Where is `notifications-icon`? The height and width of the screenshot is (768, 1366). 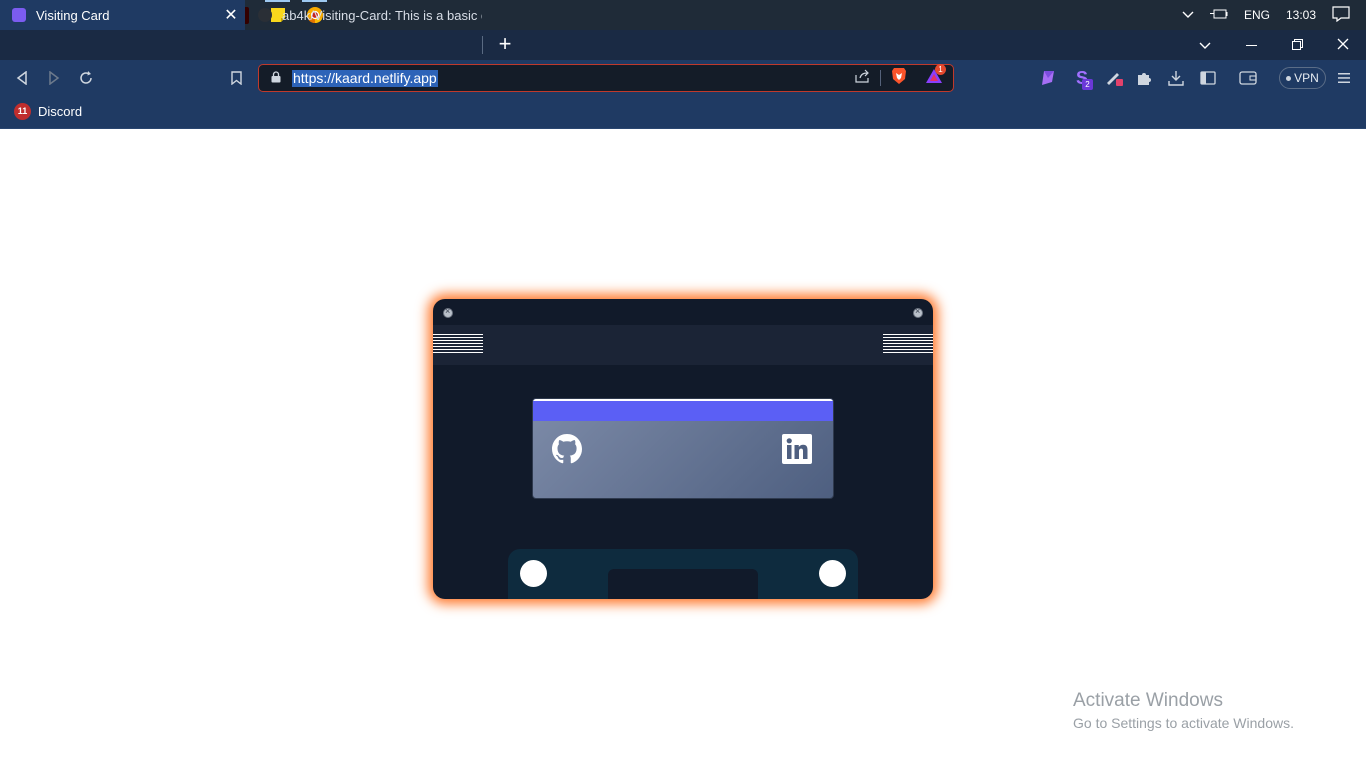
notifications-icon is located at coordinates (1341, 15).